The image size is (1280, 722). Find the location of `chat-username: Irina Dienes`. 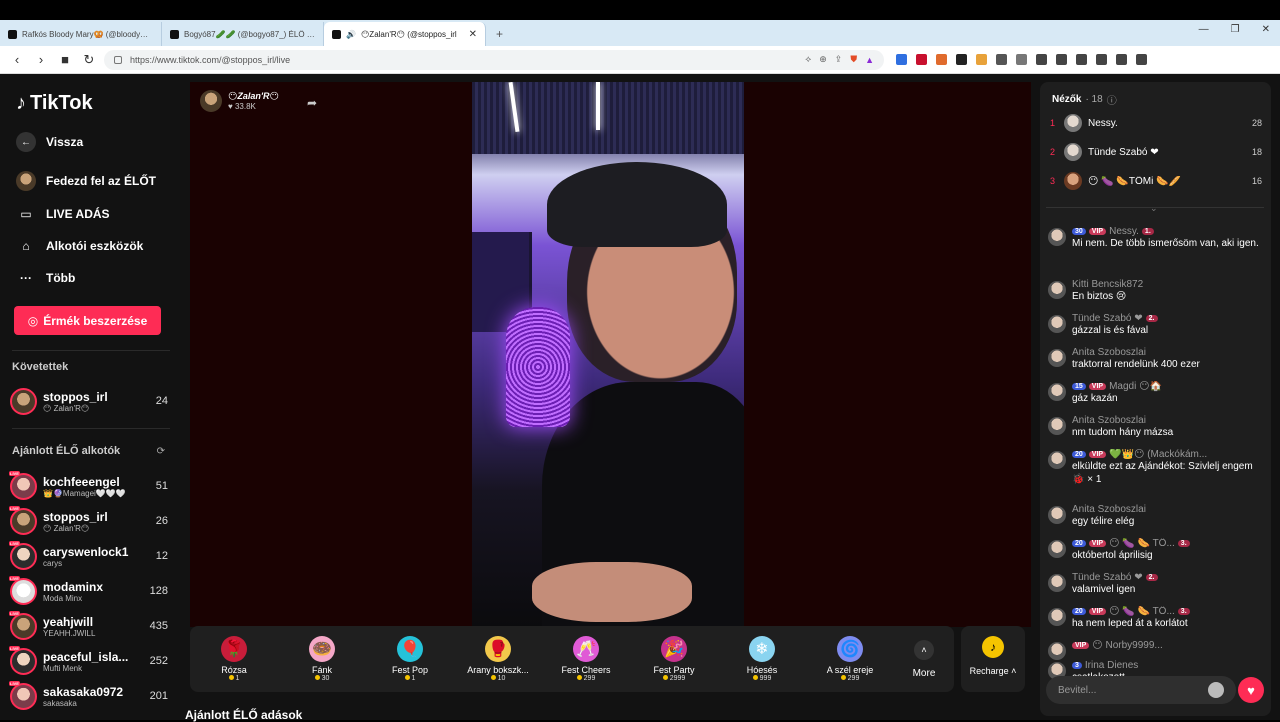

chat-username: Irina Dienes is located at coordinates (1111, 665).